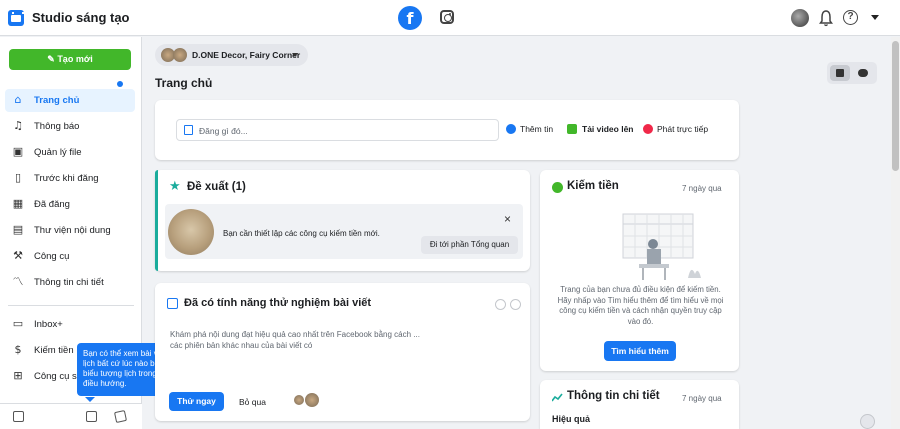 Image resolution: width=900 pixels, height=429 pixels. What do you see at coordinates (511, 129) in the screenshot?
I see `add-story-icon` at bounding box center [511, 129].